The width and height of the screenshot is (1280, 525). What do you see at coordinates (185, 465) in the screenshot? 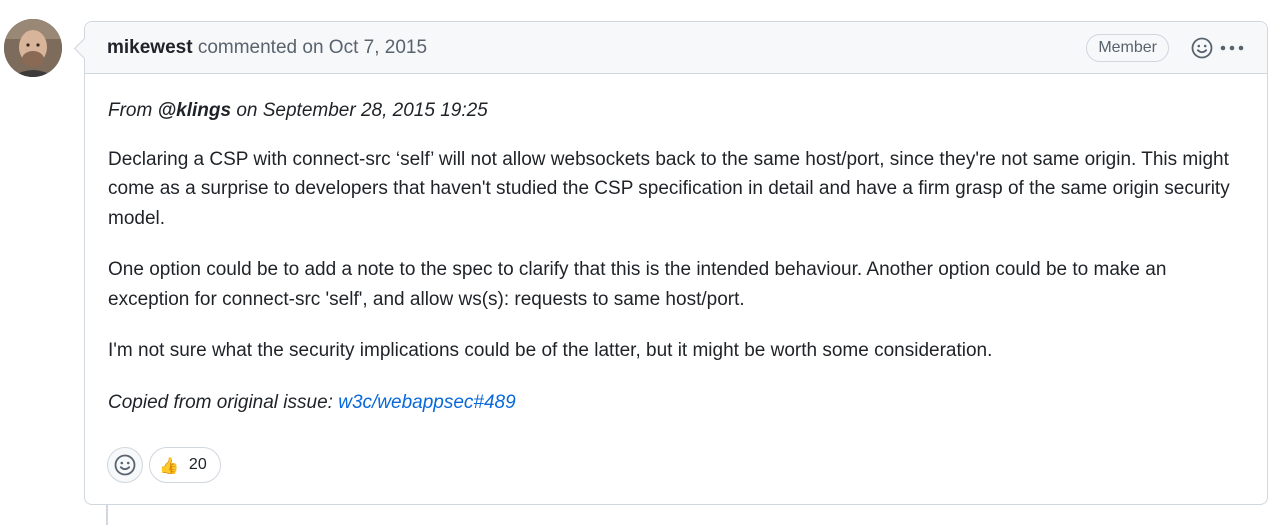
I see `thumbs-up-reaction: 👍 20` at bounding box center [185, 465].